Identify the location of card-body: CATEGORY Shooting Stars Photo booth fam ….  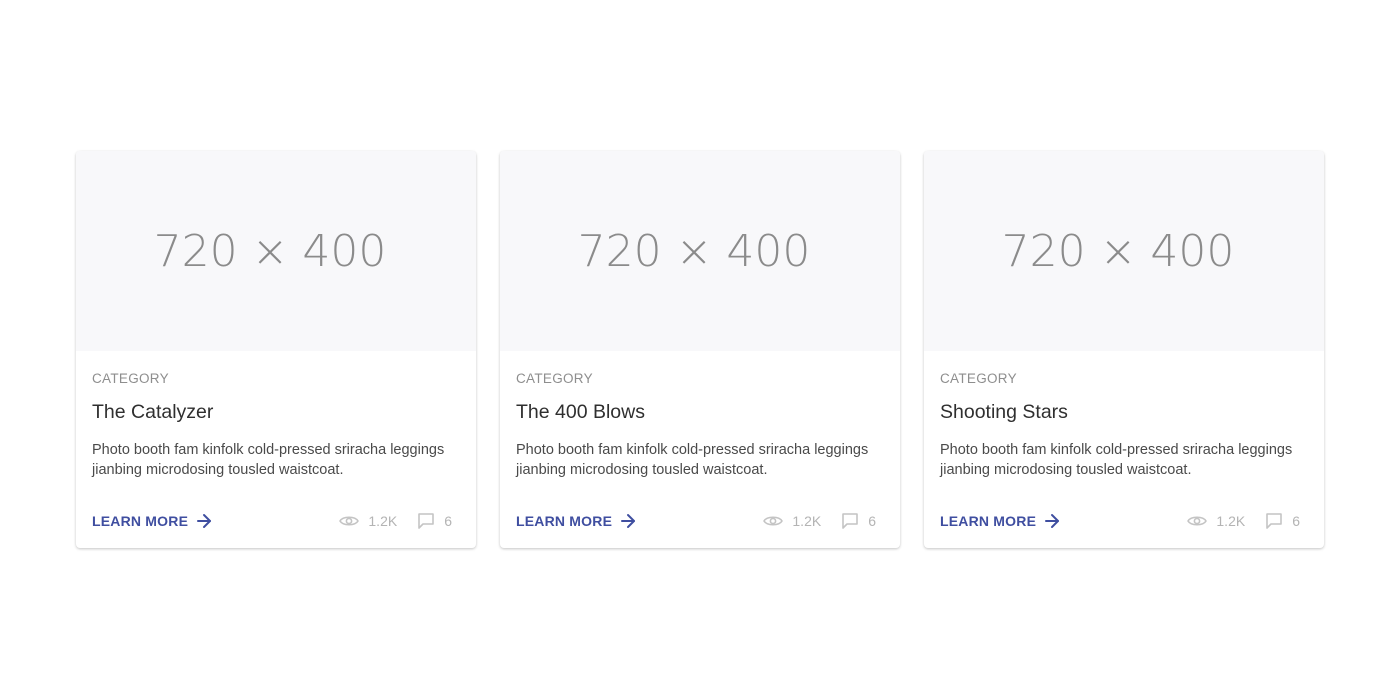
(1124, 425).